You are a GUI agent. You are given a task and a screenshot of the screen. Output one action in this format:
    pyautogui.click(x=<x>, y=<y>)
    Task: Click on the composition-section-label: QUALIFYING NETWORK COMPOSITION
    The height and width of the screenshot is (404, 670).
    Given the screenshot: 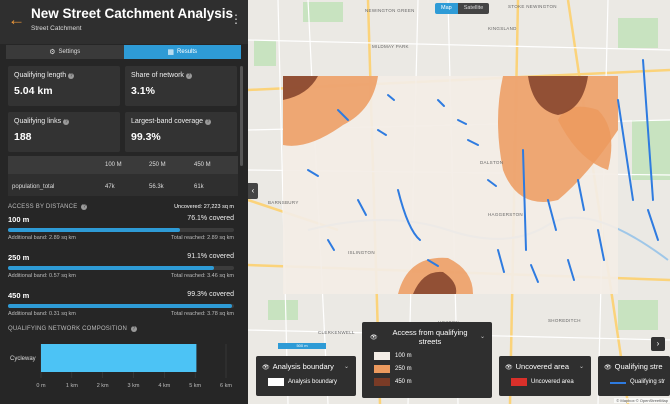 What is the action you would take?
    pyautogui.click(x=68, y=329)
    